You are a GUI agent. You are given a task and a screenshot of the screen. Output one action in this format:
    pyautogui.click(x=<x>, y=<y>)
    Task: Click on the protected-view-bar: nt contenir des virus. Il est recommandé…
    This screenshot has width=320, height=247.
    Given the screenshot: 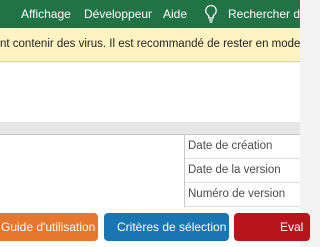 What is the action you would take?
    pyautogui.click(x=150, y=45)
    